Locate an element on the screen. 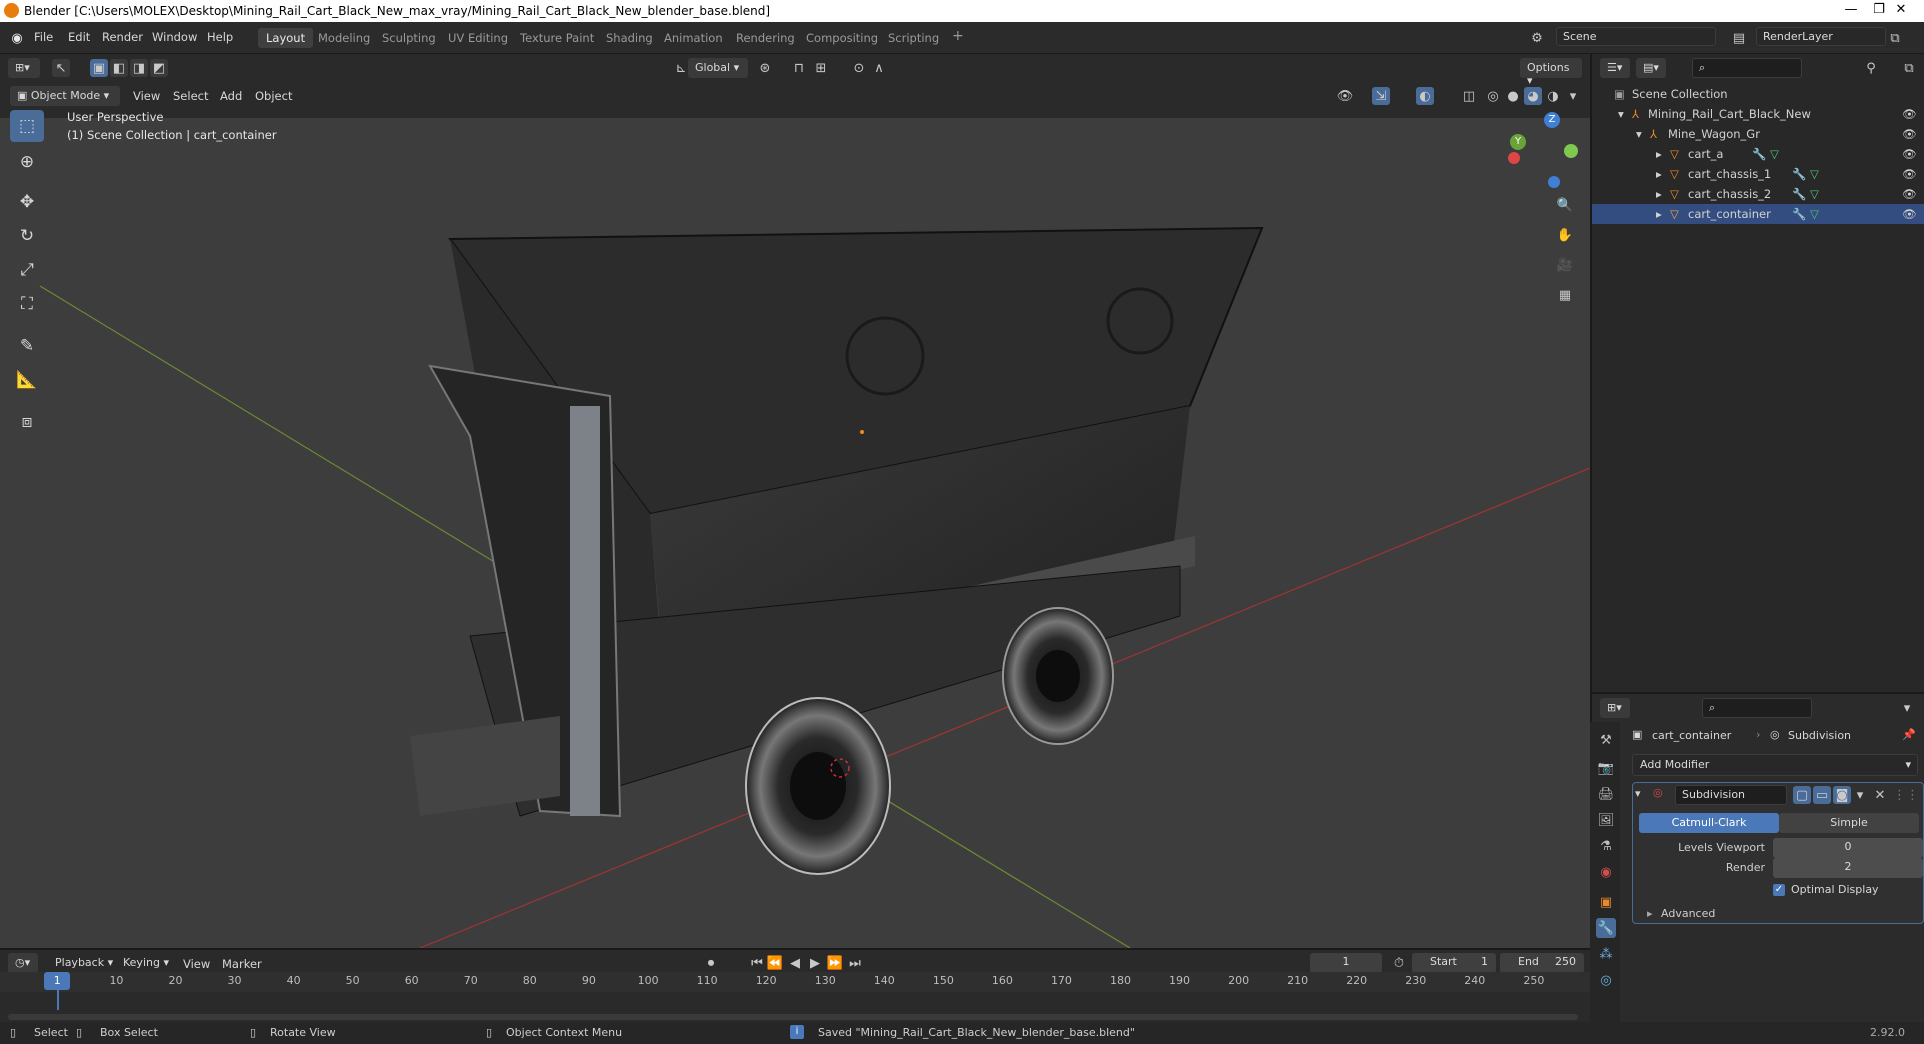 Image resolution: width=1924 pixels, height=1044 pixels. box-select-subtract-icon: ◨ is located at coordinates (139, 68).